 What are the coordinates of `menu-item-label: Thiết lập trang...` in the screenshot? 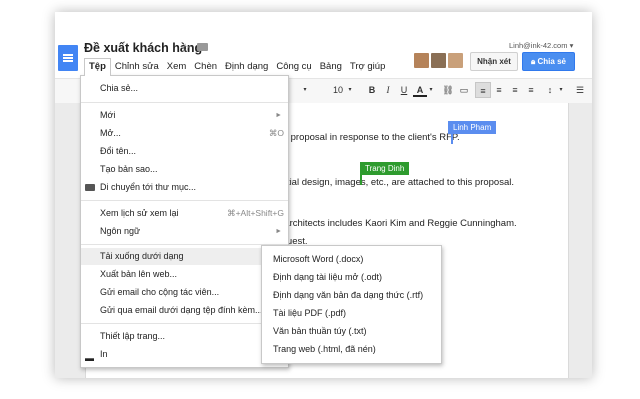 It's located at (133, 336).